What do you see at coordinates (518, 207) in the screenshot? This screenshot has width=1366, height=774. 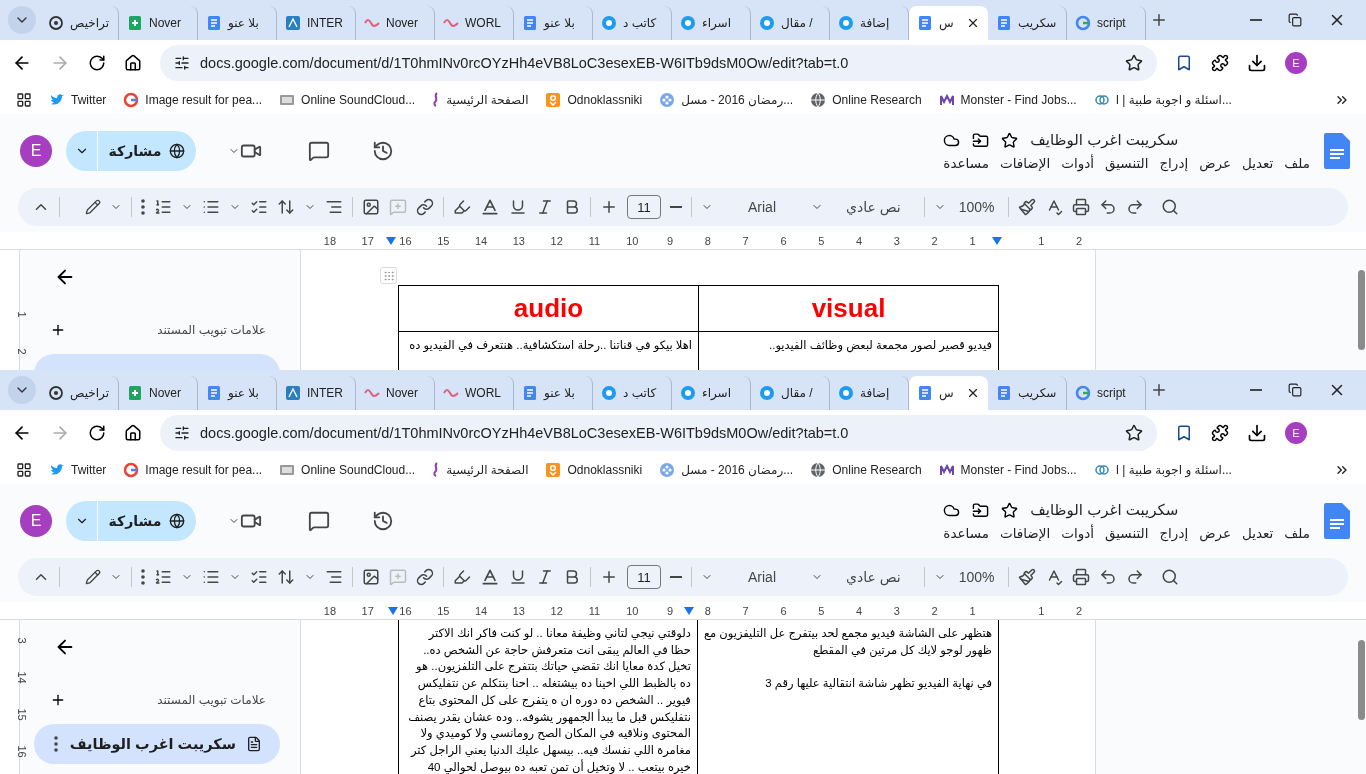 I see `underline-icon` at bounding box center [518, 207].